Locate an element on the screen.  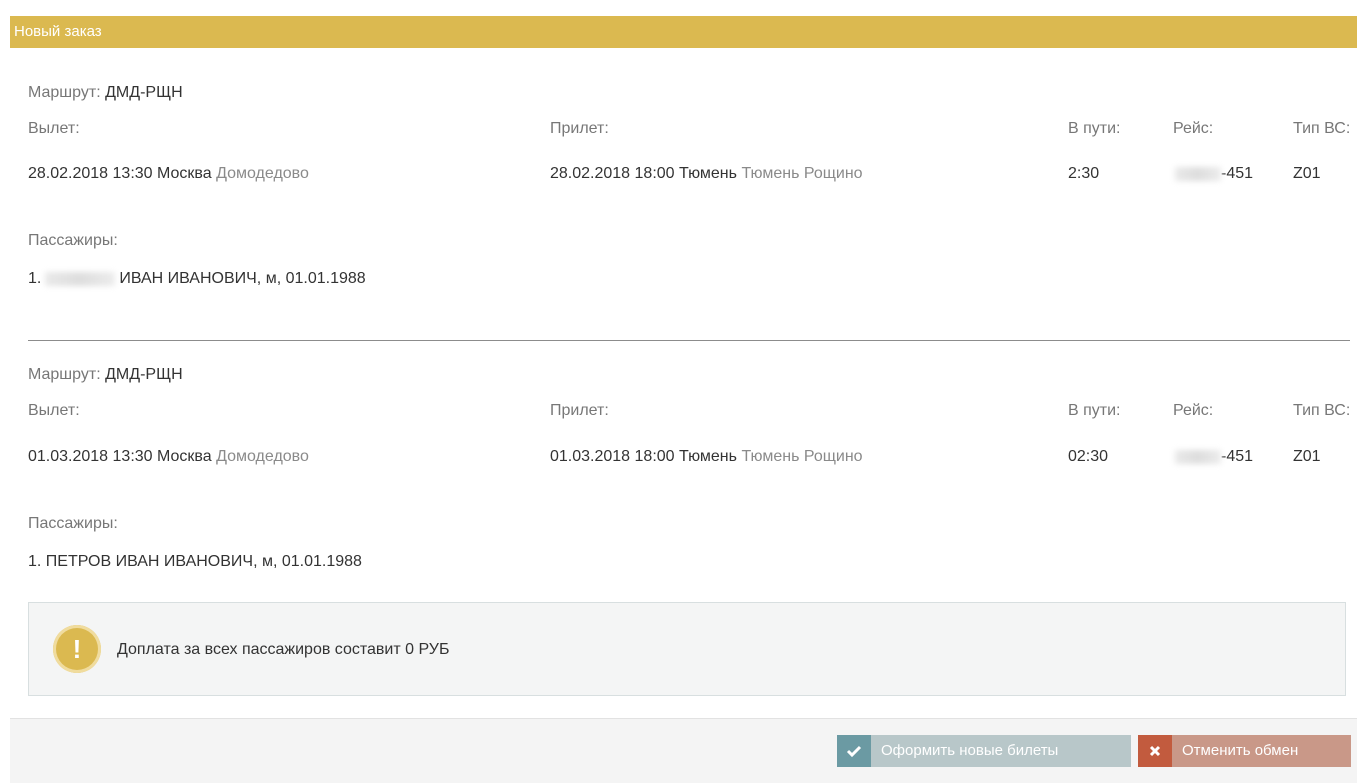
issue-new-tickets-label: Оформить новые билеты is located at coordinates (970, 750).